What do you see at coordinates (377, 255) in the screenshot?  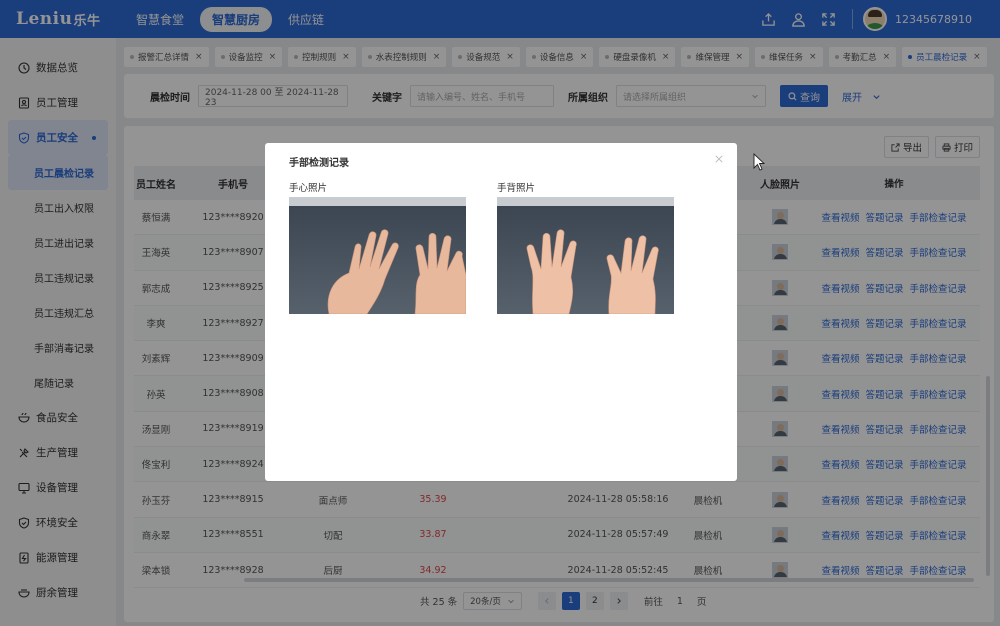 I see `palm-photo` at bounding box center [377, 255].